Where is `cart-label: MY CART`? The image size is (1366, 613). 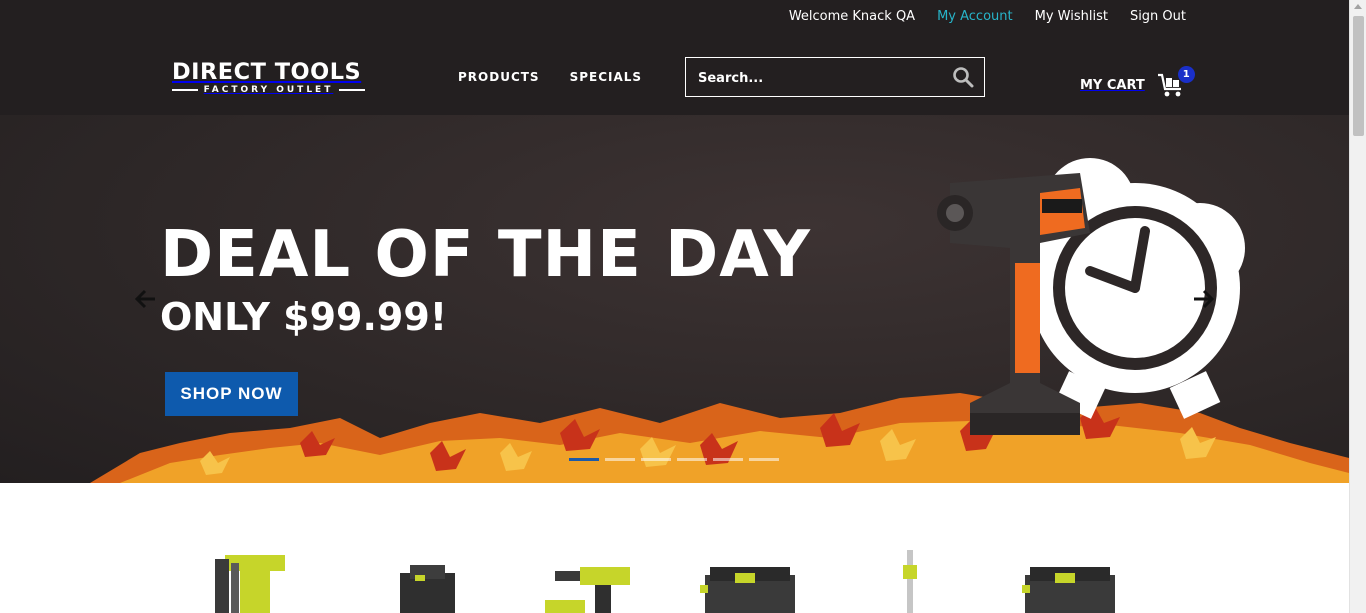
cart-label: MY CART is located at coordinates (1112, 85).